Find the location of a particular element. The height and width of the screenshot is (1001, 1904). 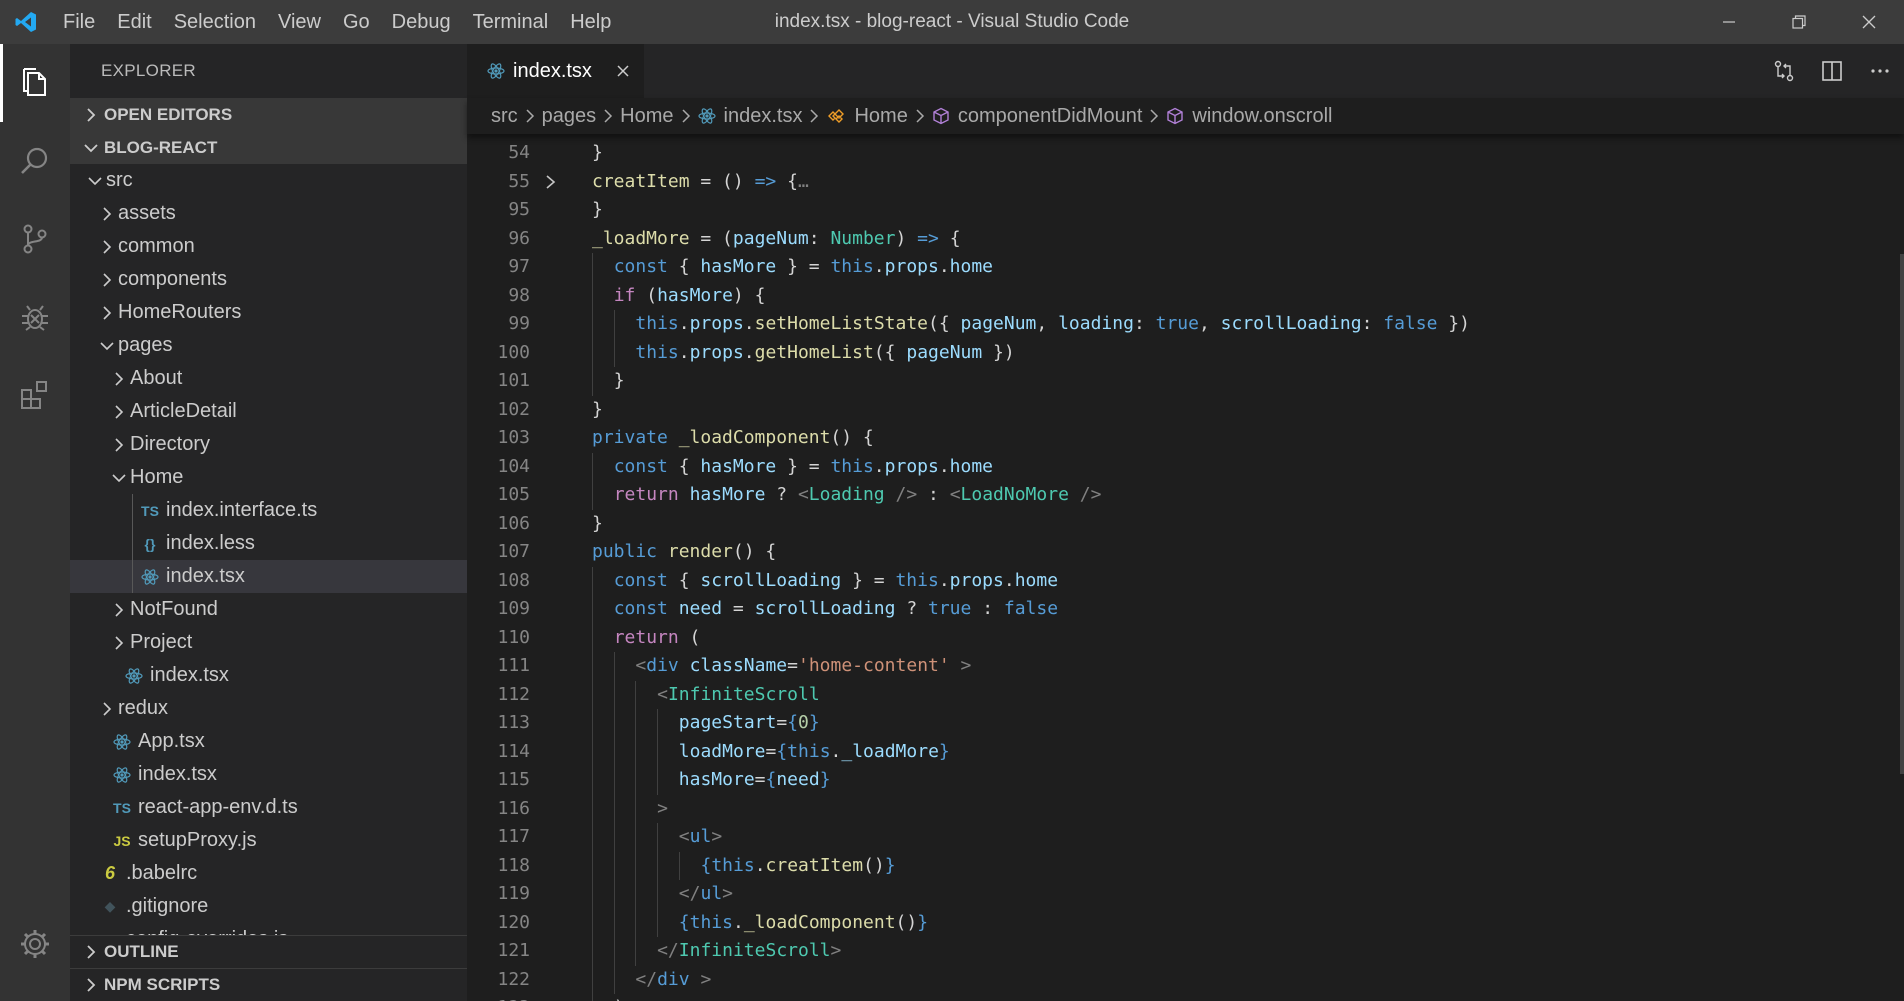

tree-file: JS setupProxy.js is located at coordinates (268, 840).